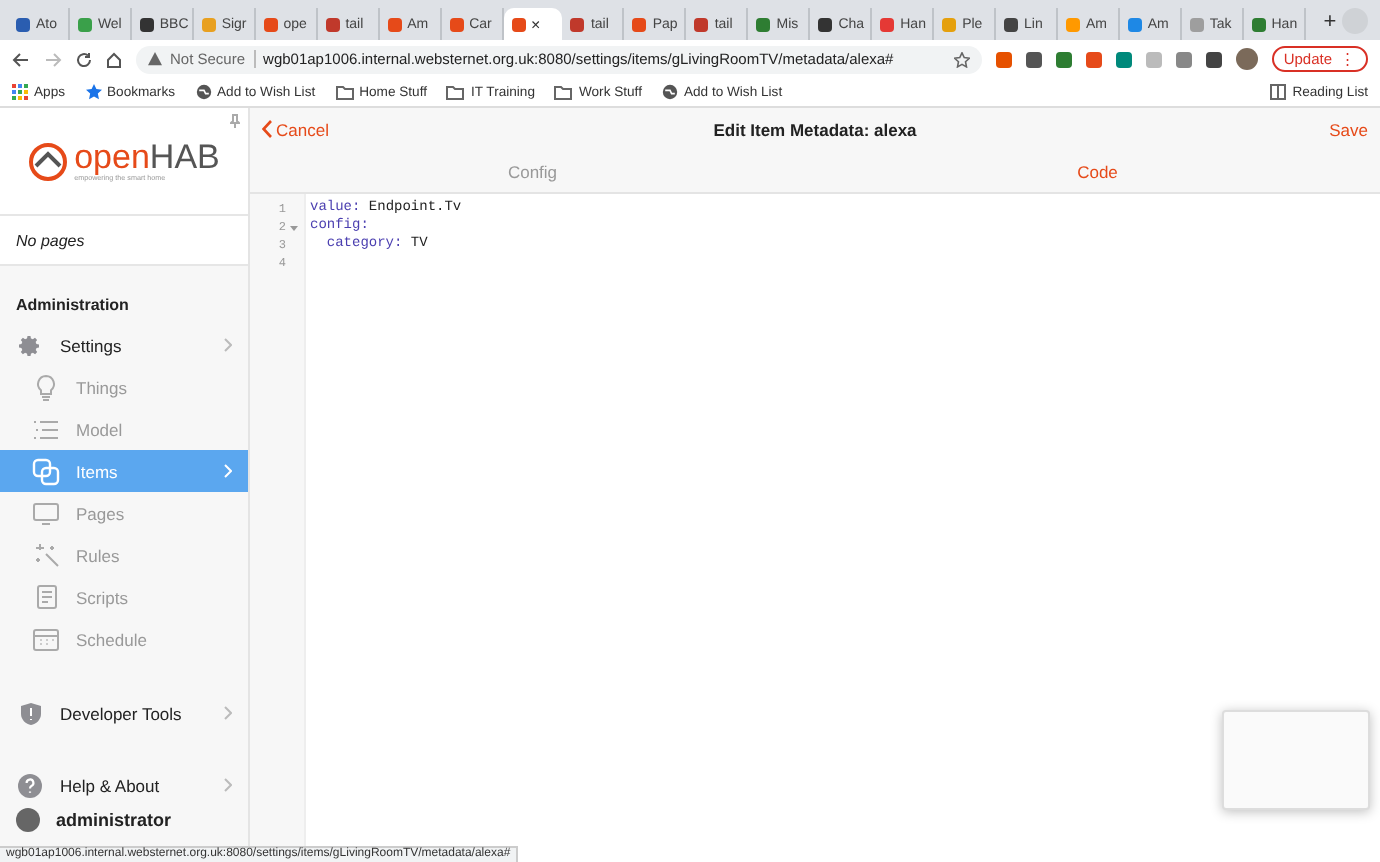 The height and width of the screenshot is (862, 1380). Describe the element at coordinates (295, 129) in the screenshot. I see `cancel-button: Cancel` at that location.